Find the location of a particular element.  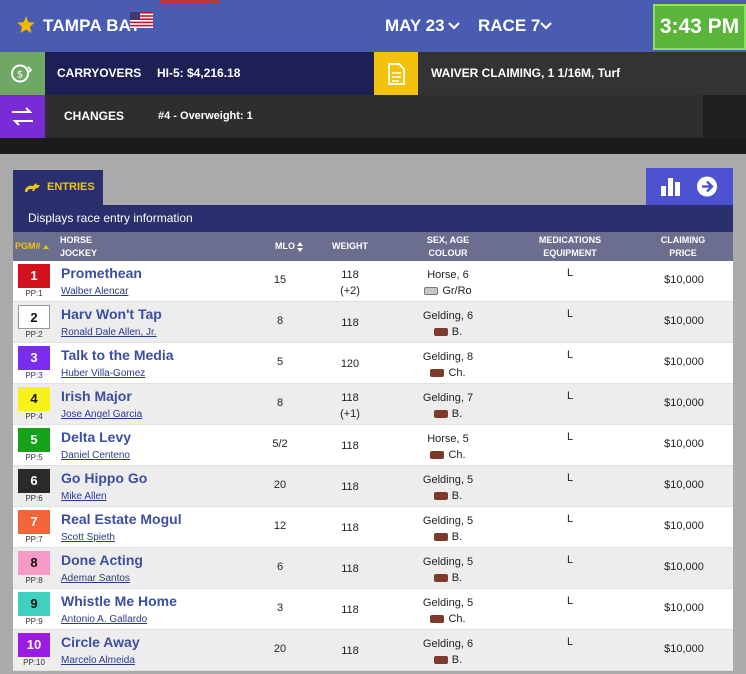

weight-cell: 118 (+2) is located at coordinates (350, 283).